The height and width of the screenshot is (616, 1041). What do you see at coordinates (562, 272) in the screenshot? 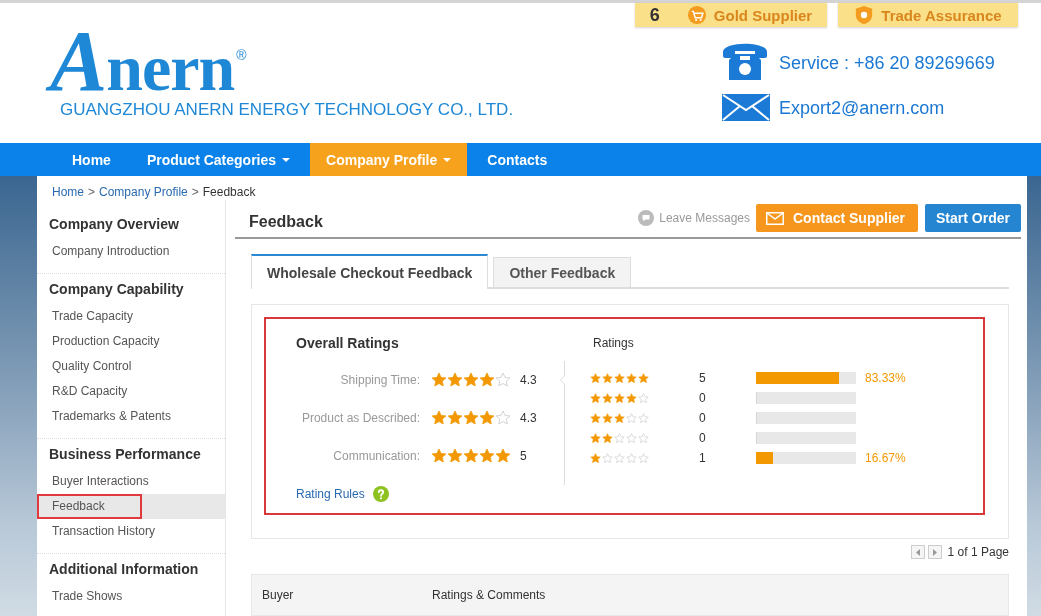
I see `tab: Other Feedback` at bounding box center [562, 272].